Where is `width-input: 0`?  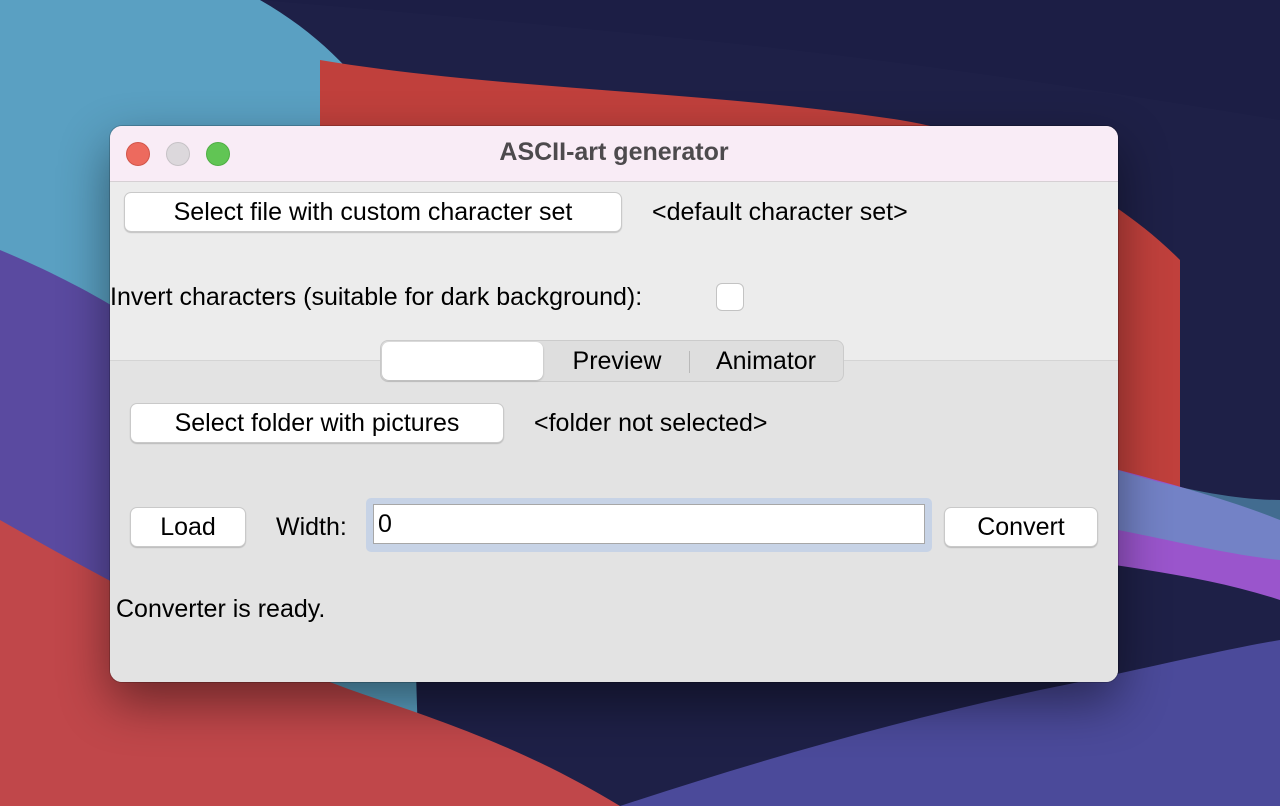 width-input: 0 is located at coordinates (649, 524).